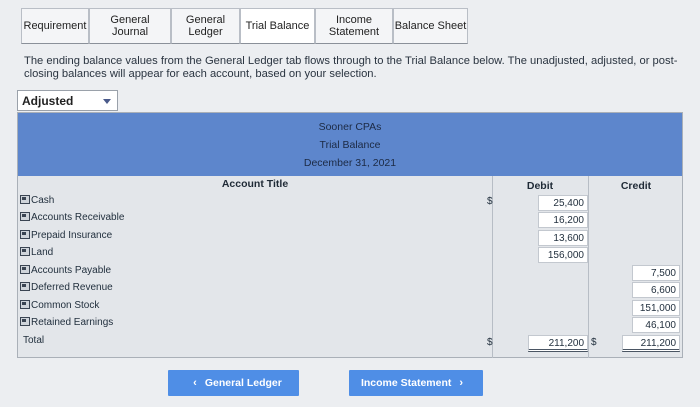  I want to click on general-ledger-button-label: General Ledger, so click(243, 383).